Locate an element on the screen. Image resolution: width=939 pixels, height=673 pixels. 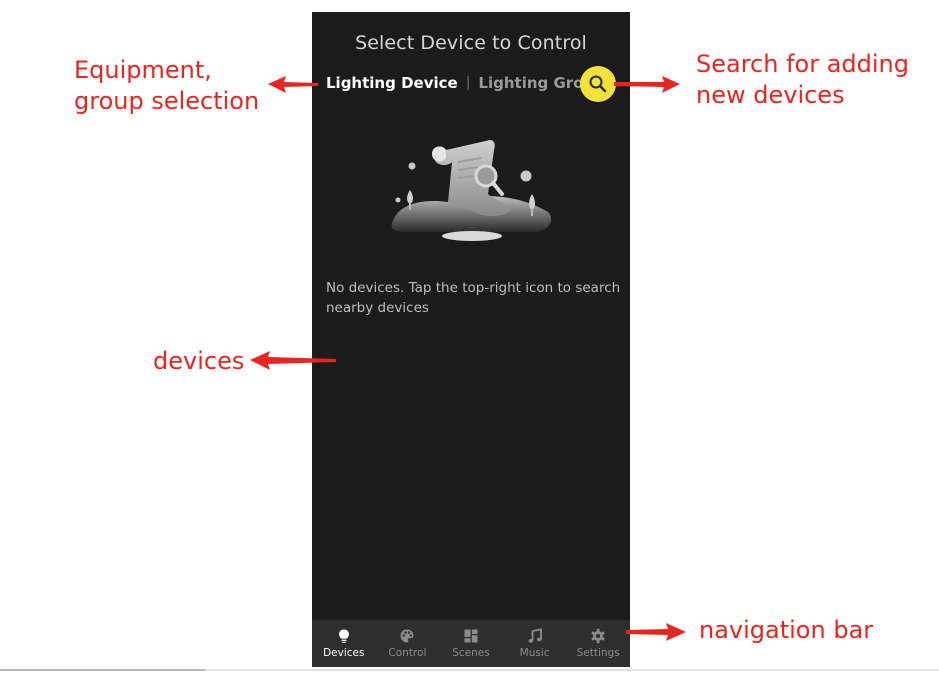
nav-item-settings: Settings is located at coordinates (598, 643).